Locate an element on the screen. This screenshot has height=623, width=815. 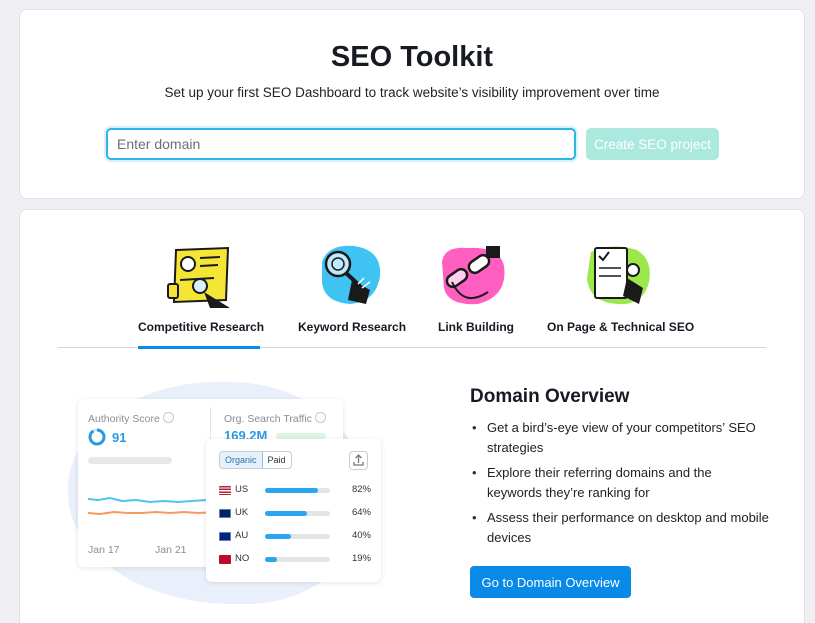
upload-icon is located at coordinates (358, 460).